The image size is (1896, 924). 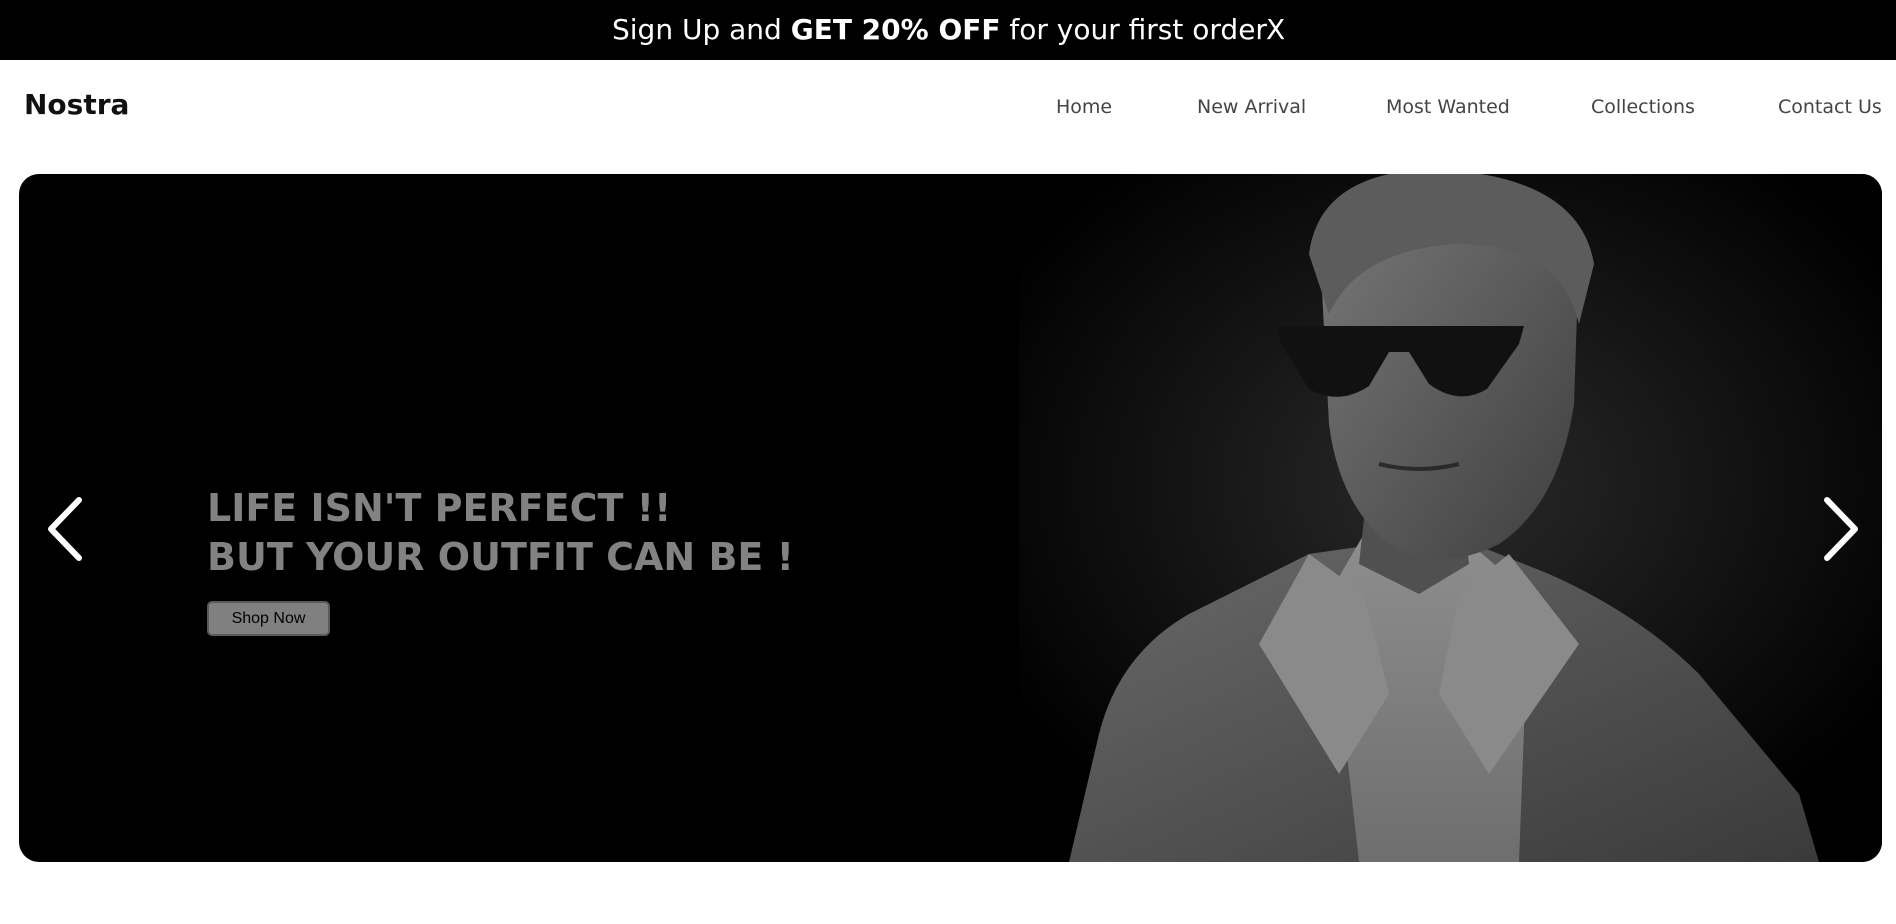 I want to click on nav-link-collections: Collections, so click(x=1643, y=107).